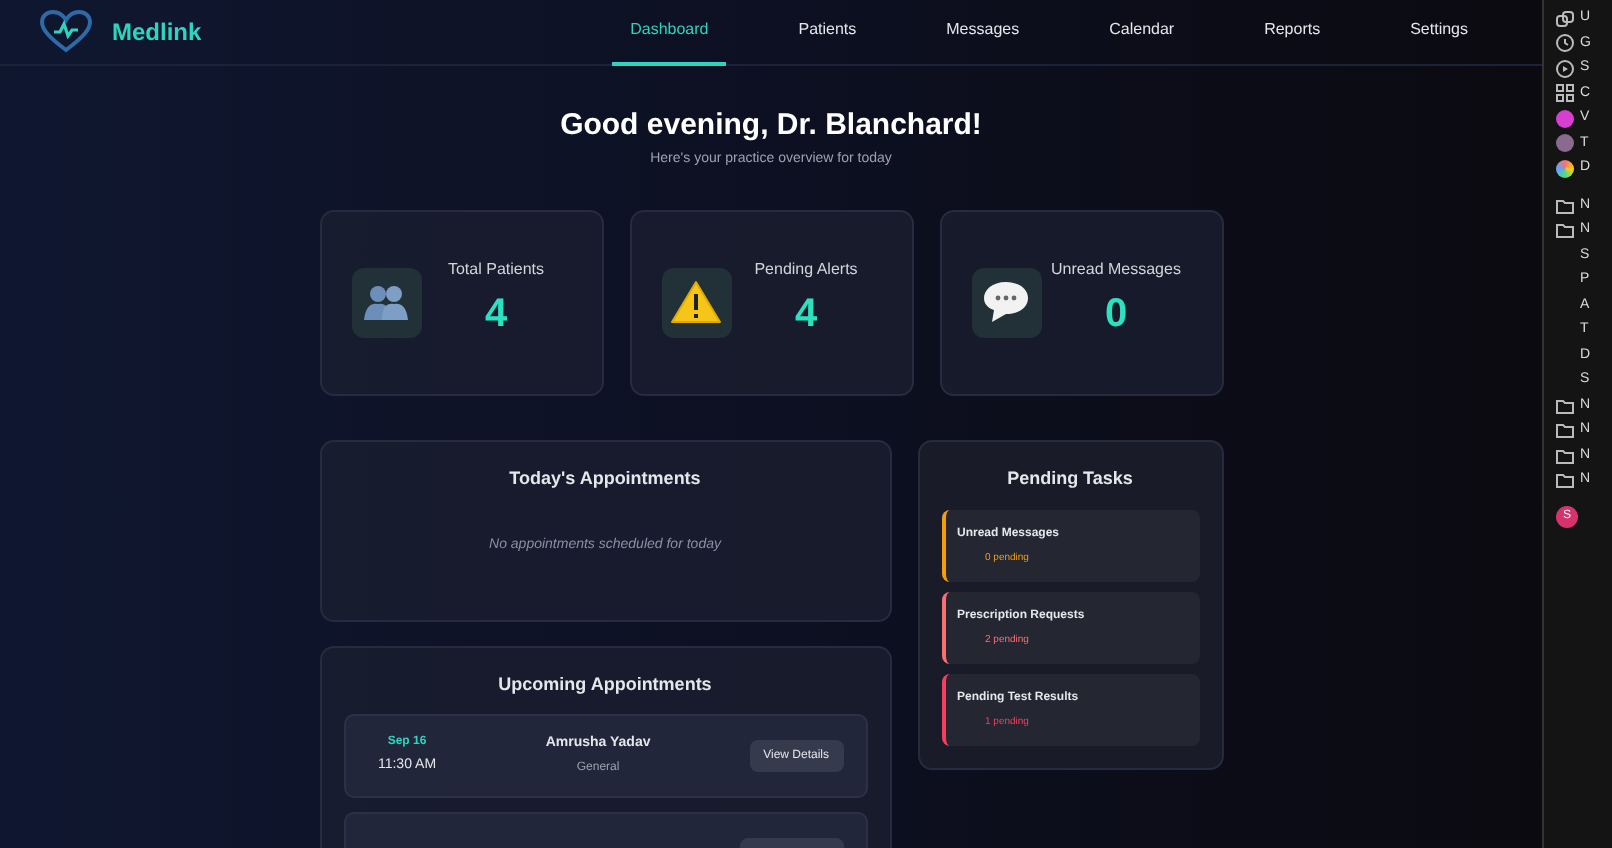 The image size is (1612, 848). What do you see at coordinates (1292, 32) in the screenshot?
I see `nav-tab: Reports` at bounding box center [1292, 32].